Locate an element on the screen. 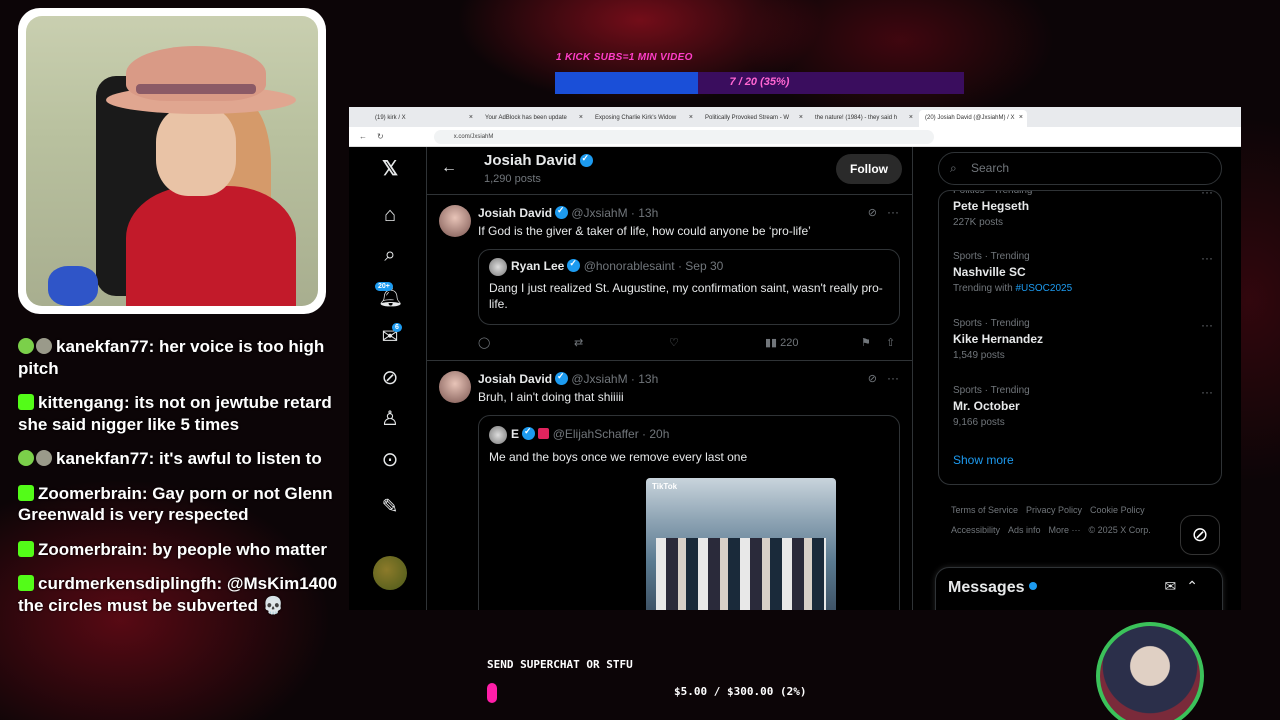  trend-subtitle: 227K posts is located at coordinates (978, 222).